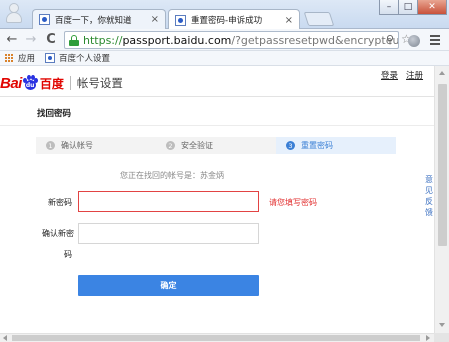  I want to click on step-confirm-account: 1 确认帐号, so click(96, 145).